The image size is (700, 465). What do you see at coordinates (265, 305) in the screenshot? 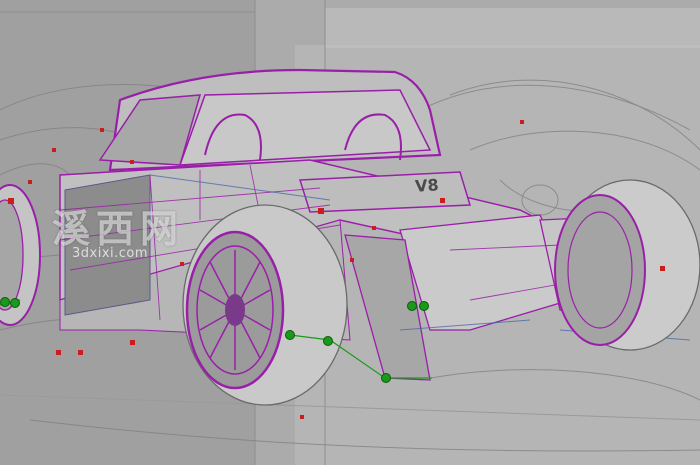
I see `rear-wheel` at bounding box center [265, 305].